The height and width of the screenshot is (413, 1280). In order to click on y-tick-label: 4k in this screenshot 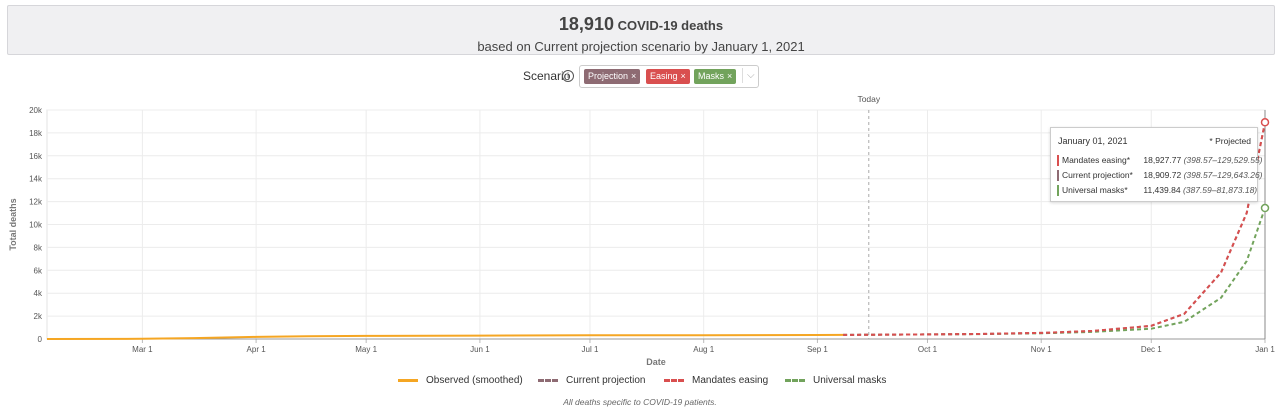, I will do `click(38, 293)`.